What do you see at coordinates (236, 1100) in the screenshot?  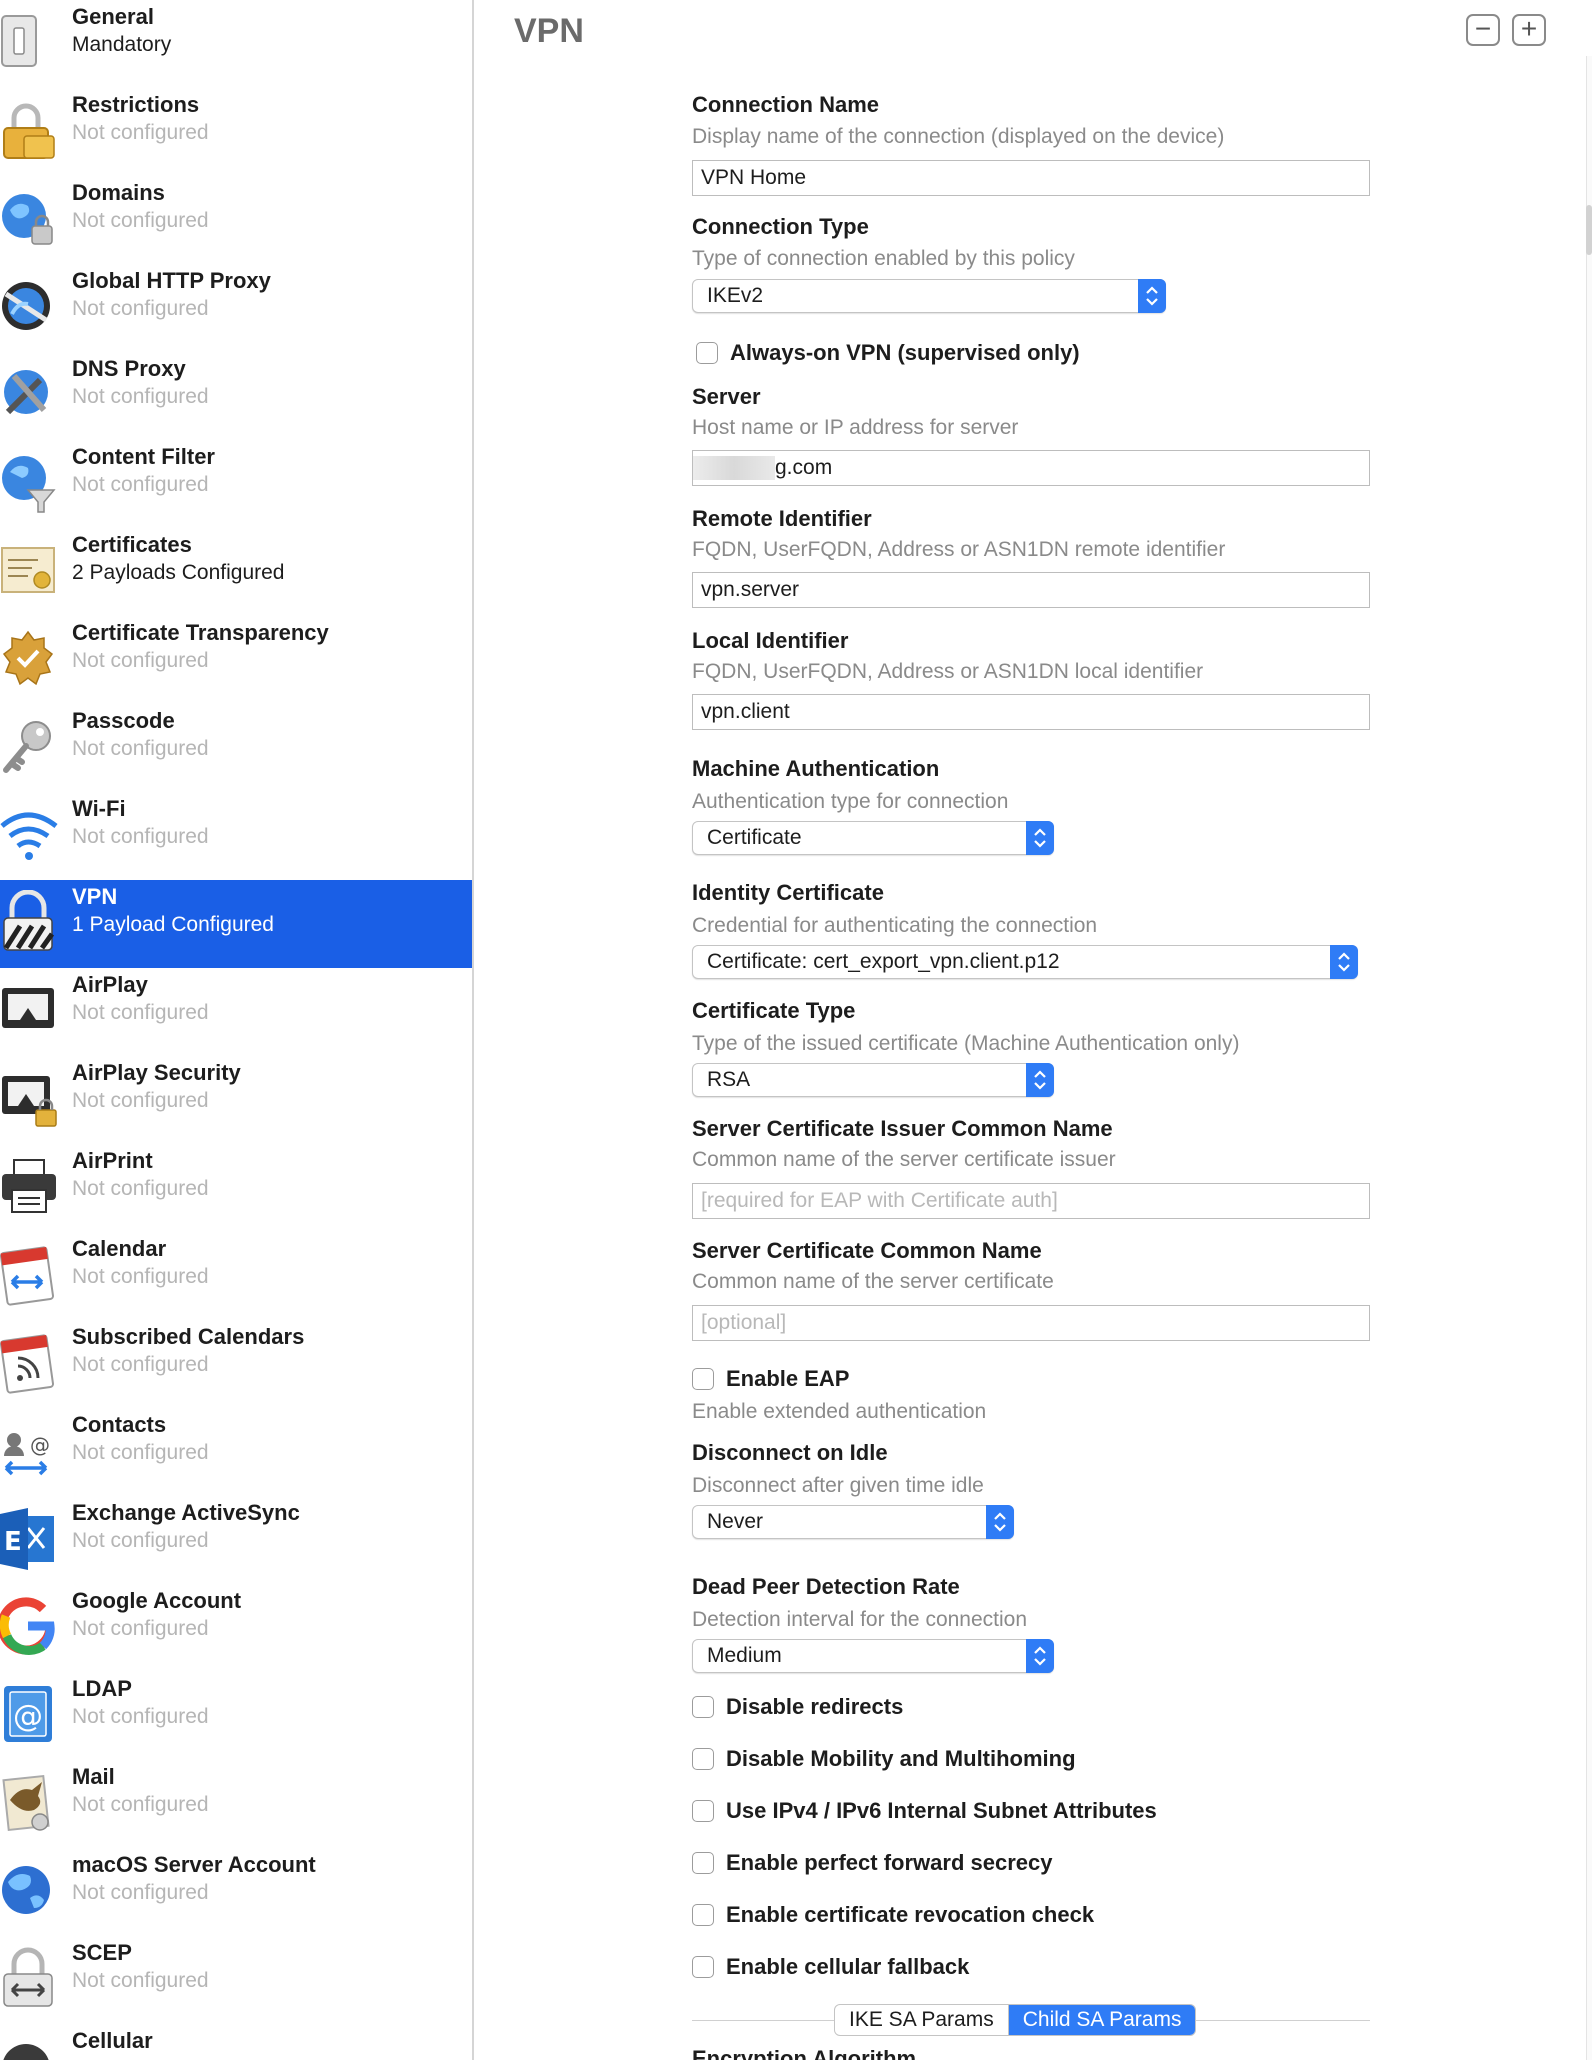 I see `sidebar-item-airplay-security: AirPlay Security Not configured` at bounding box center [236, 1100].